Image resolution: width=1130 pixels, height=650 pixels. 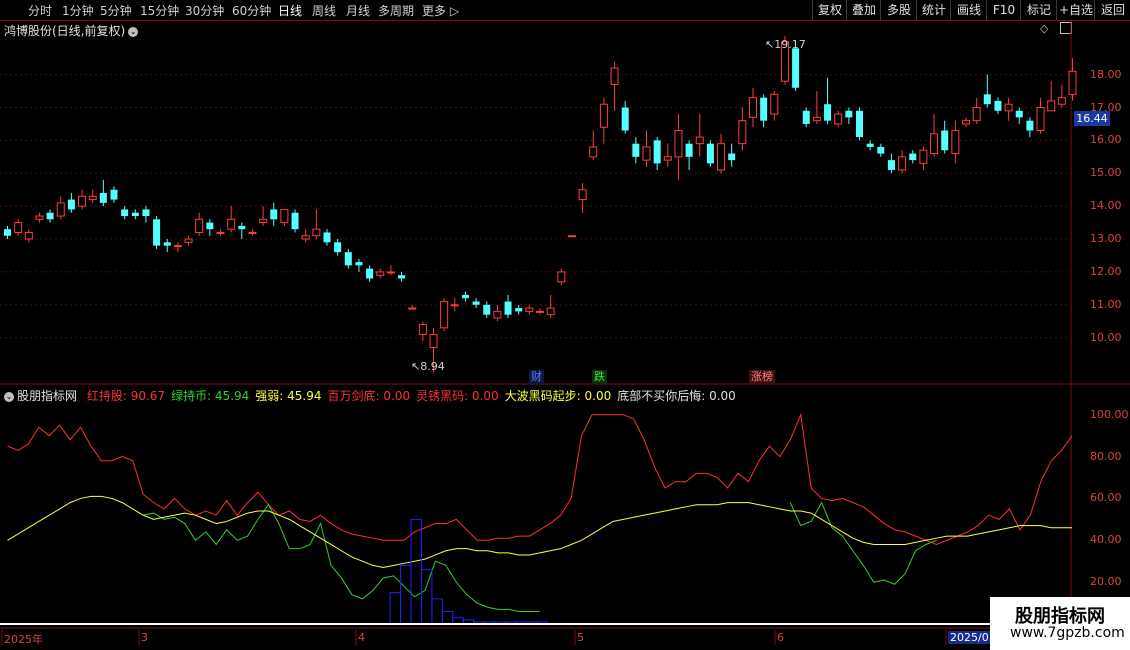 I want to click on marker-rank-text: 涨榜, so click(x=762, y=376).